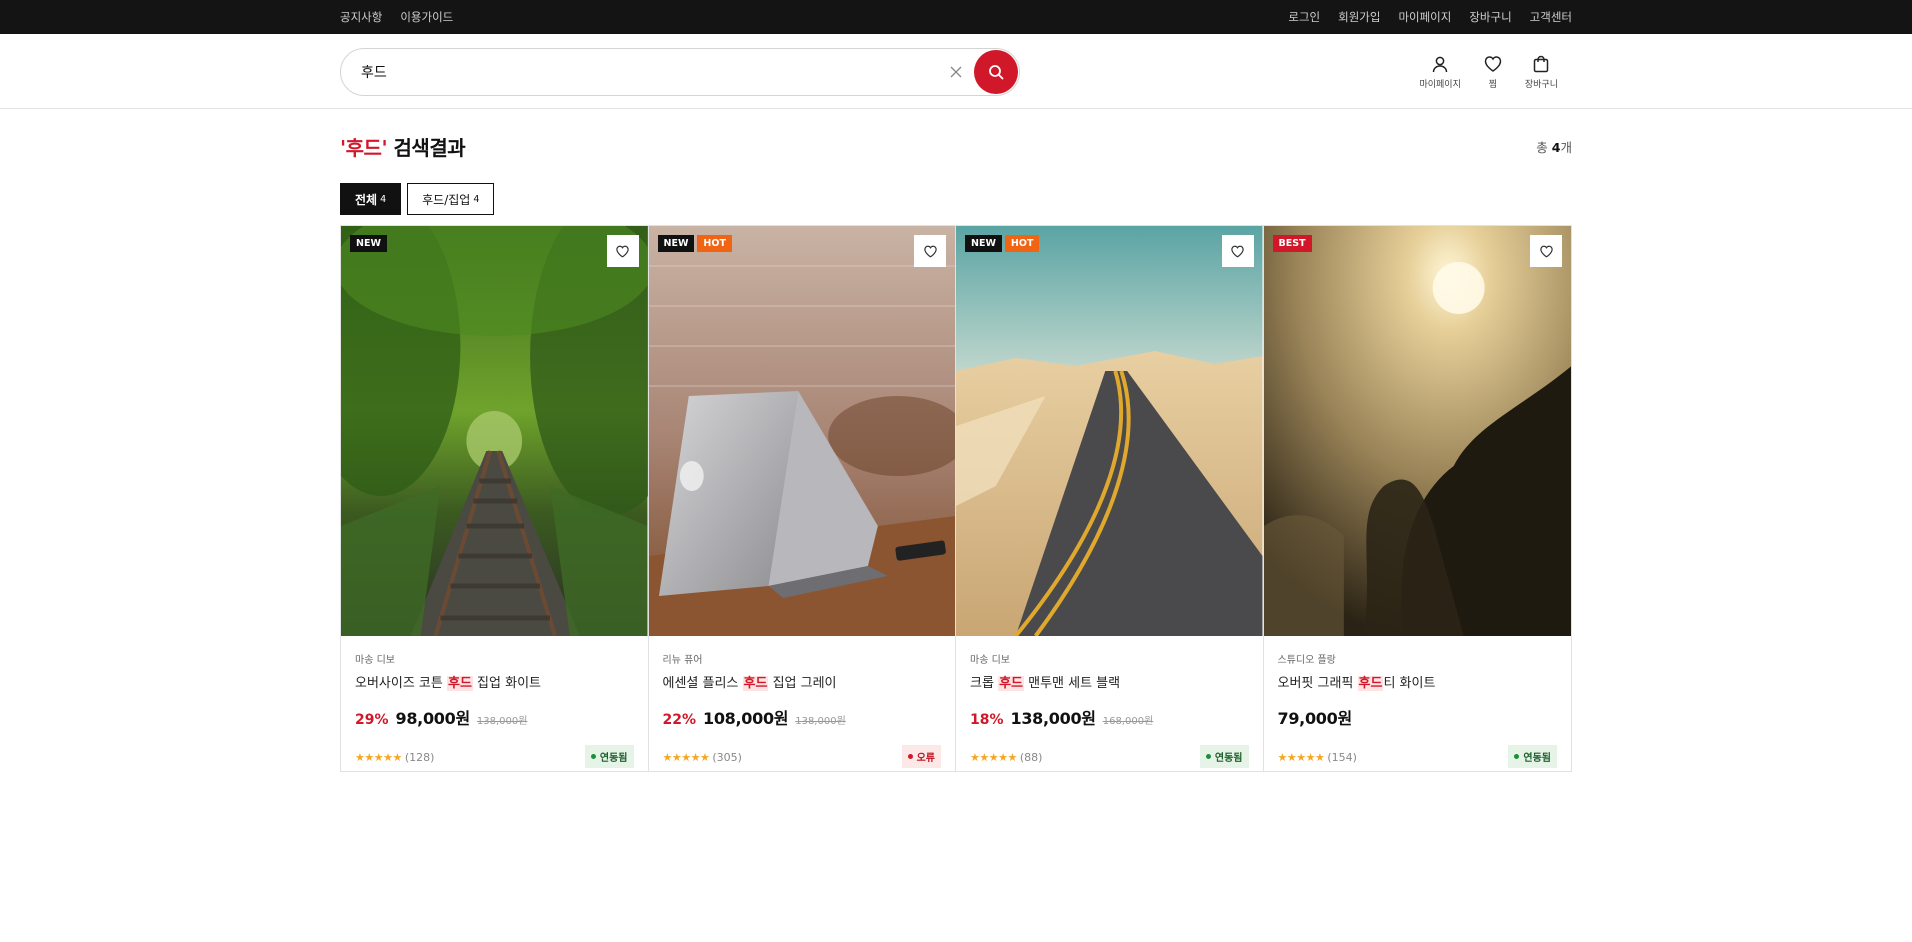 The width and height of the screenshot is (1912, 942). I want to click on topbar-right-links: 로그인 회원가입 마이페이지 장바구니 고객센터, so click(1430, 17).